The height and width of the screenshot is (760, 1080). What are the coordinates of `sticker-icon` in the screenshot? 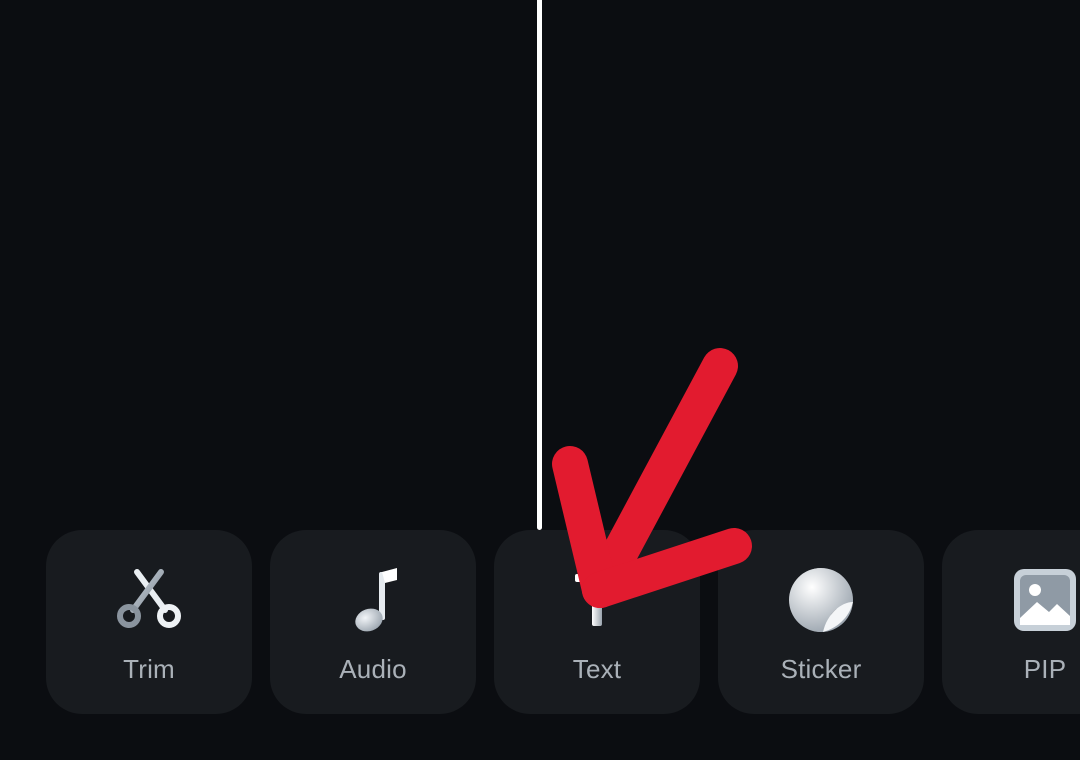 It's located at (821, 600).